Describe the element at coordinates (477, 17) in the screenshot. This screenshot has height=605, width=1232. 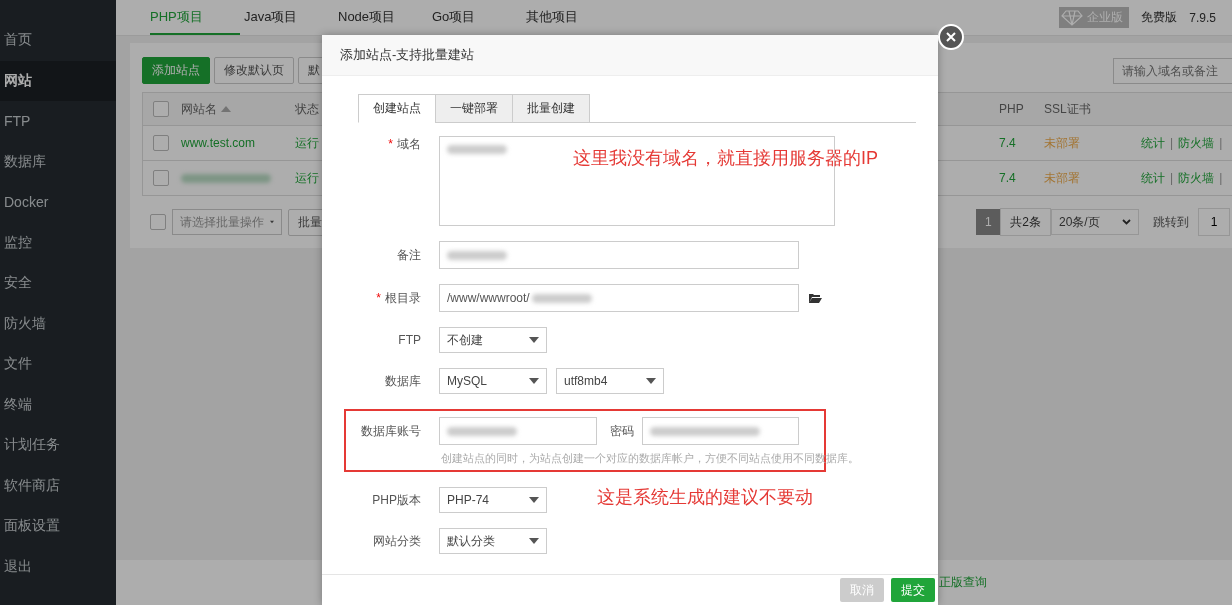
I see `project-tab: Go项目` at that location.